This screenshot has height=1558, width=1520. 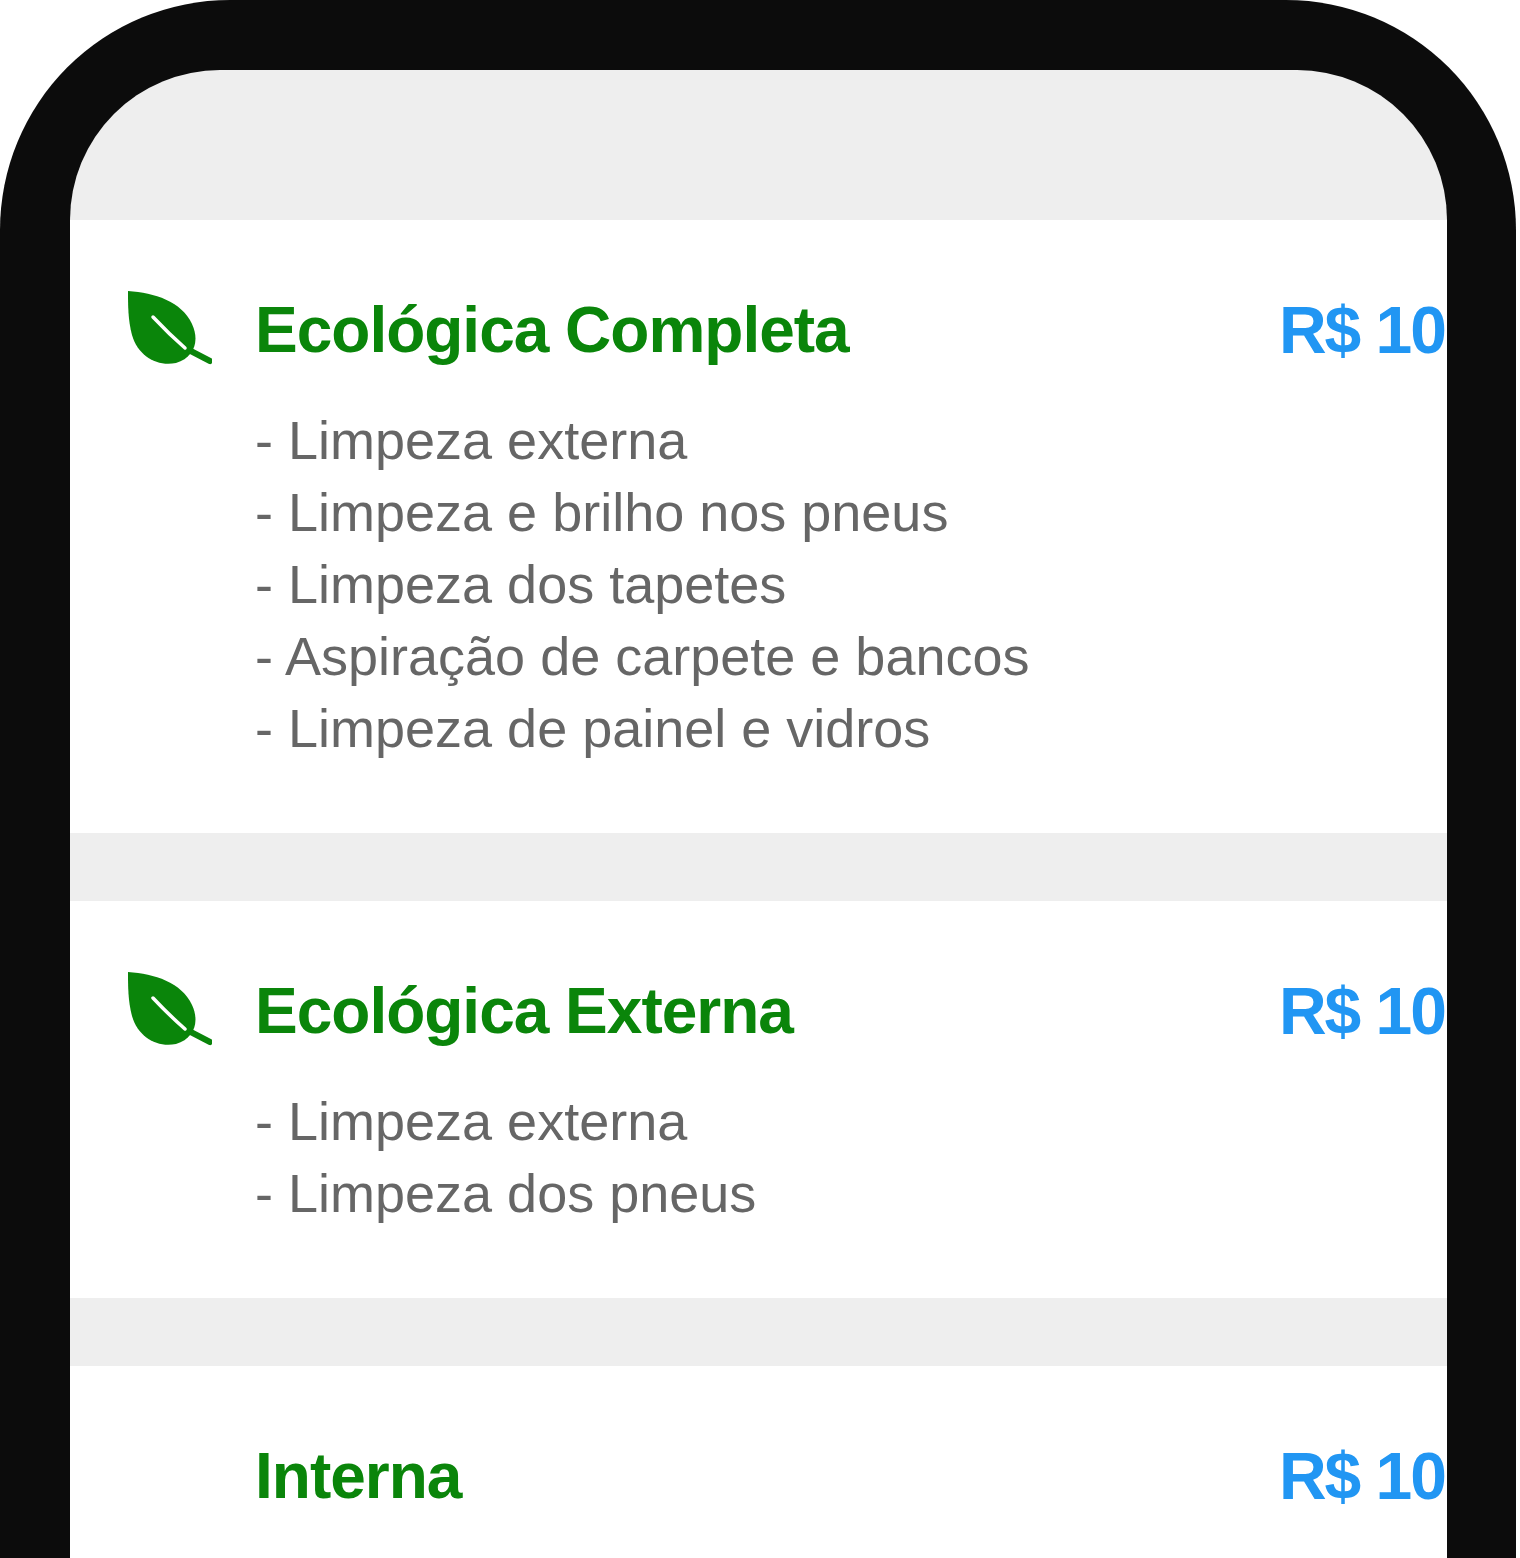 I want to click on feature-item: - Limpeza e brilho nos pneus, so click(x=602, y=512).